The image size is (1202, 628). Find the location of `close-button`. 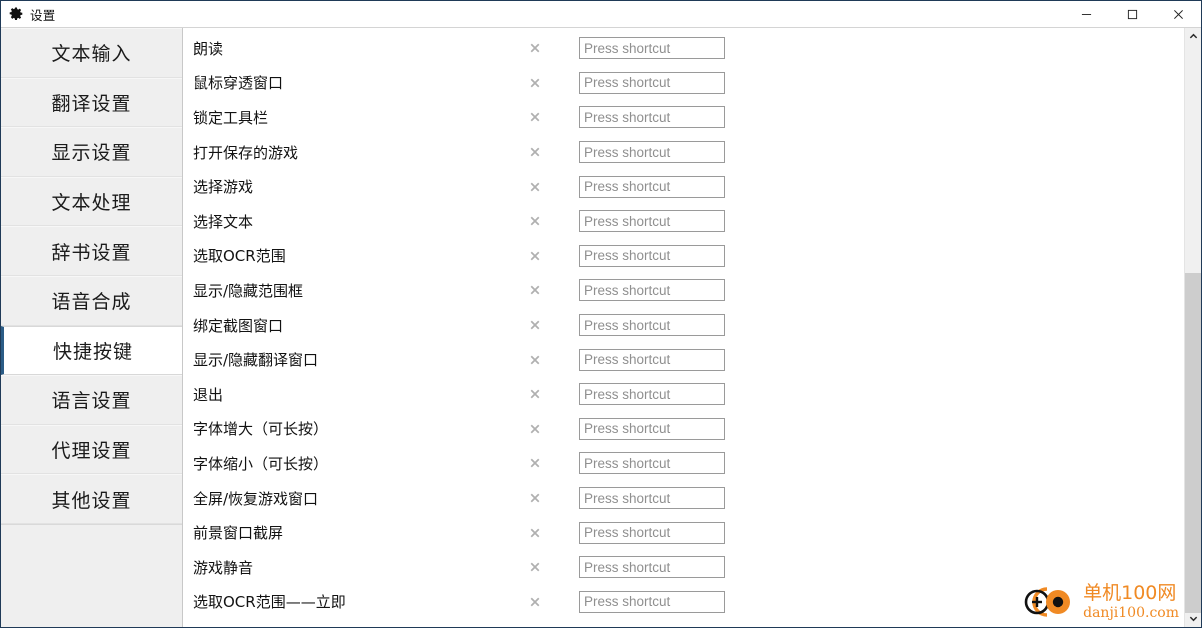

close-button is located at coordinates (1178, 14).